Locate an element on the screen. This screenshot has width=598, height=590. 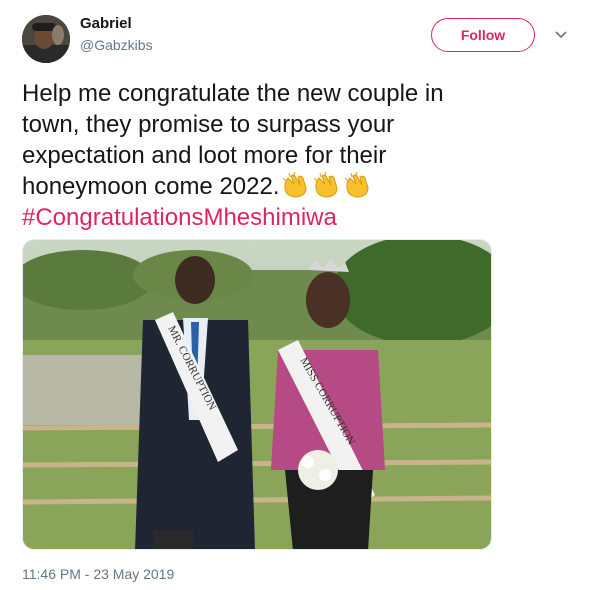
chevron-down-icon is located at coordinates (561, 35).